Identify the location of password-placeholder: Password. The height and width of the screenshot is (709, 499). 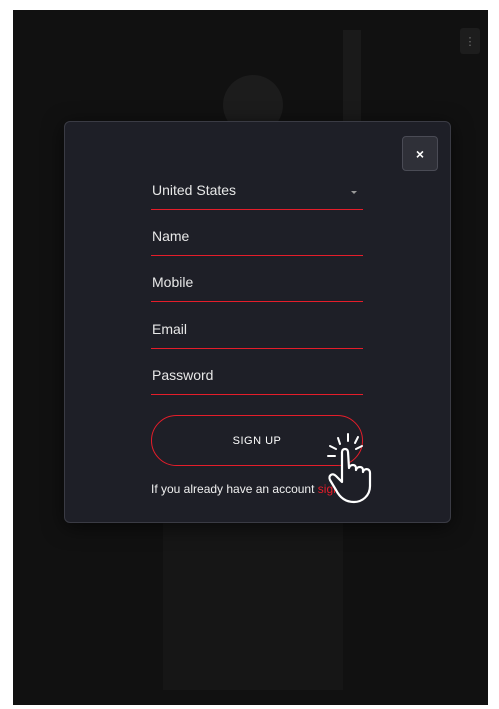
(183, 375).